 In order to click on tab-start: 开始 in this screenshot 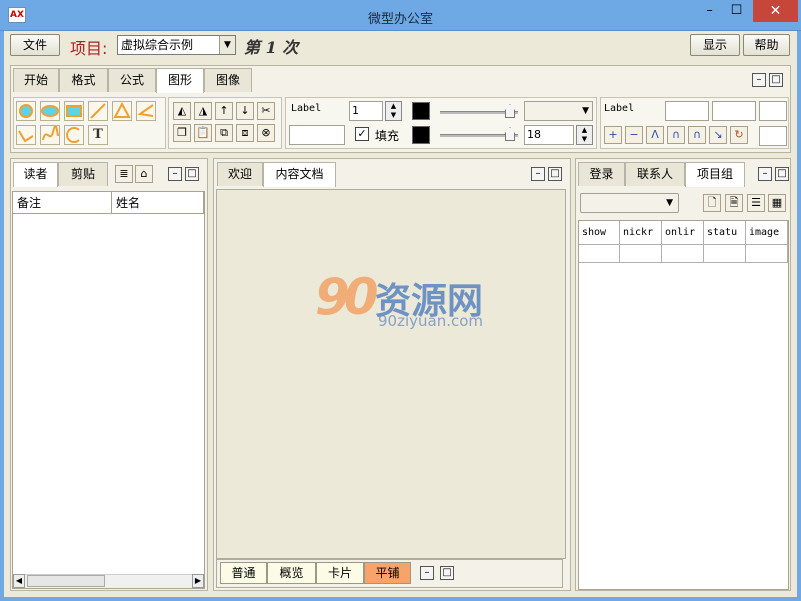, I will do `click(36, 80)`.